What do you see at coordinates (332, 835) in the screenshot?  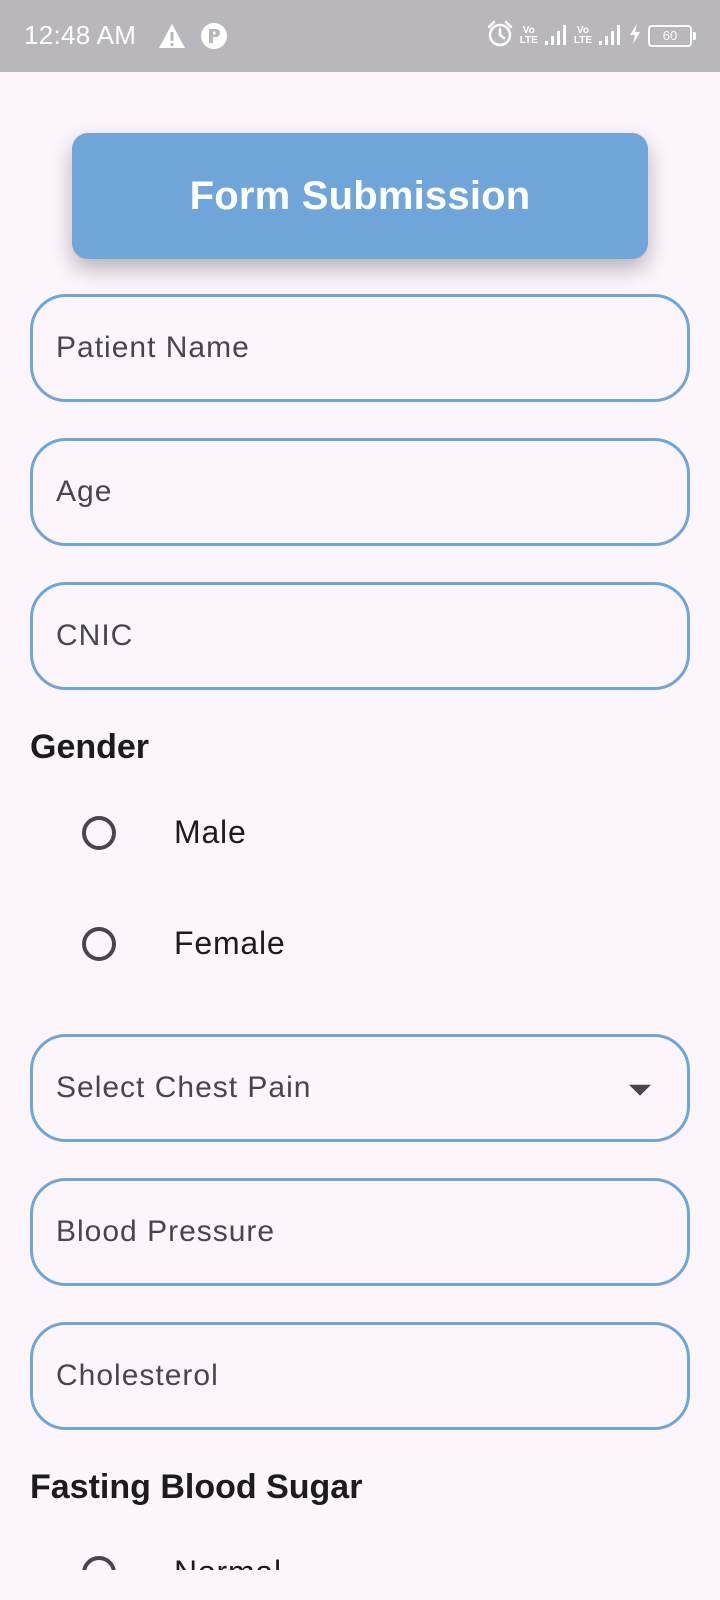 I see `gender-option-male: Male` at bounding box center [332, 835].